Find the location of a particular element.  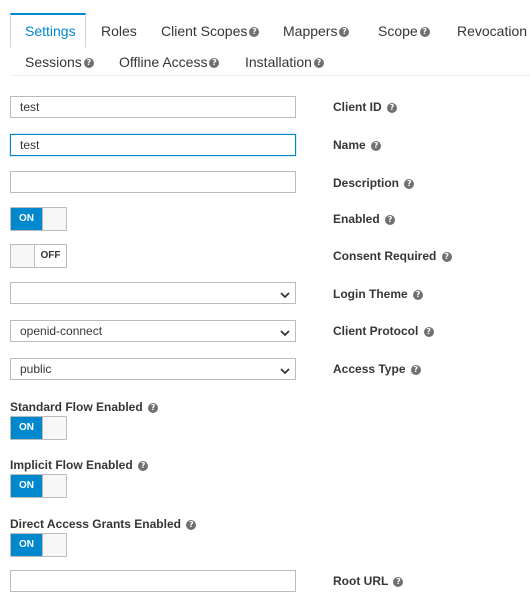

tab-mappers: Mappers? is located at coordinates (316, 31).